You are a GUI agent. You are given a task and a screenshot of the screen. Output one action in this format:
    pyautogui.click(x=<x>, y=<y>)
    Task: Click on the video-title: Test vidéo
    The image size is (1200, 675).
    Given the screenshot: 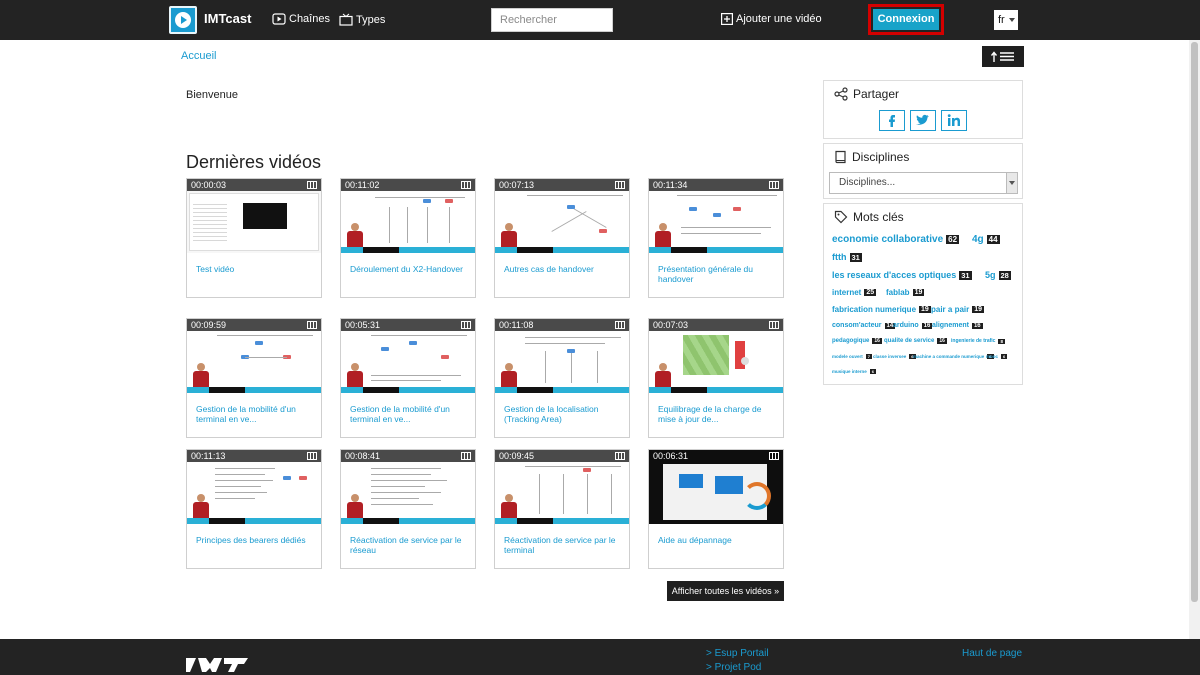 What is the action you would take?
    pyautogui.click(x=255, y=269)
    